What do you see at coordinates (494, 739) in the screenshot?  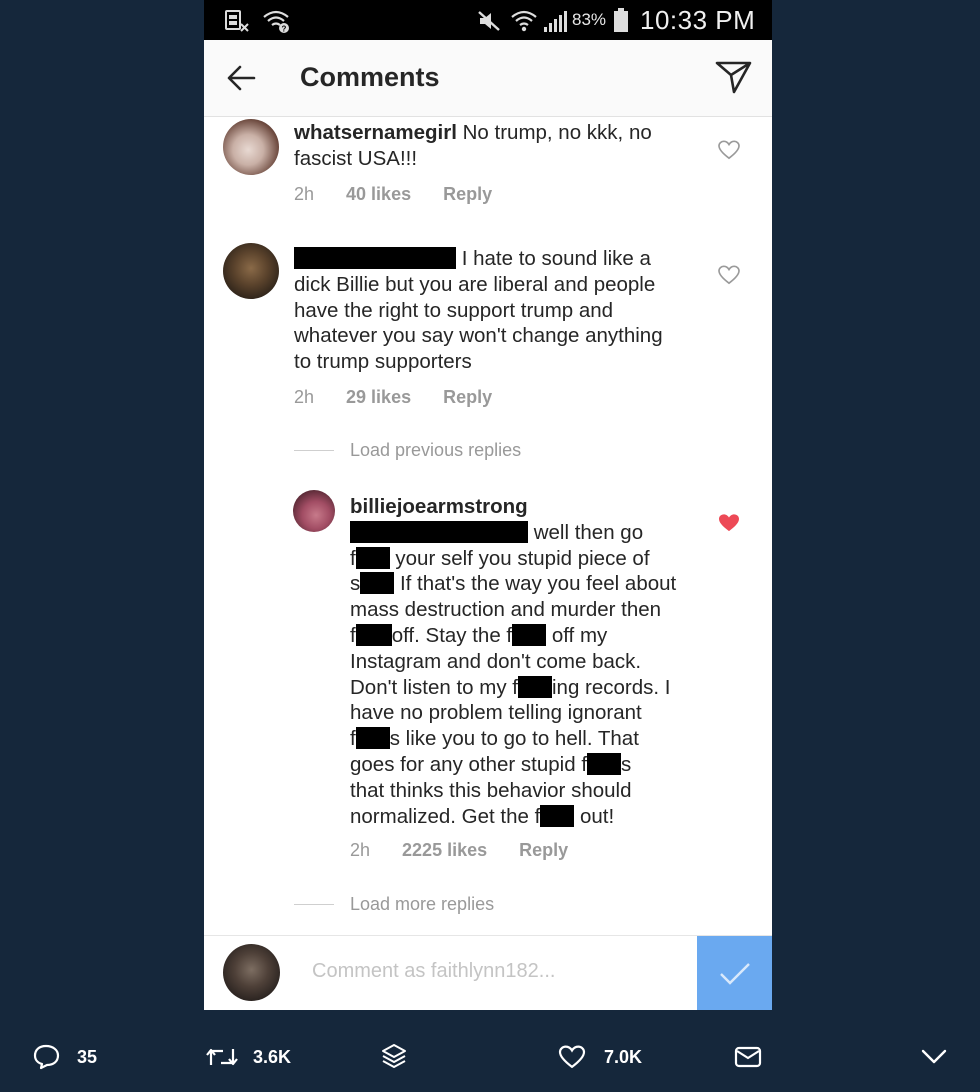 I see `reply-line: fs like you to go to hell. That` at bounding box center [494, 739].